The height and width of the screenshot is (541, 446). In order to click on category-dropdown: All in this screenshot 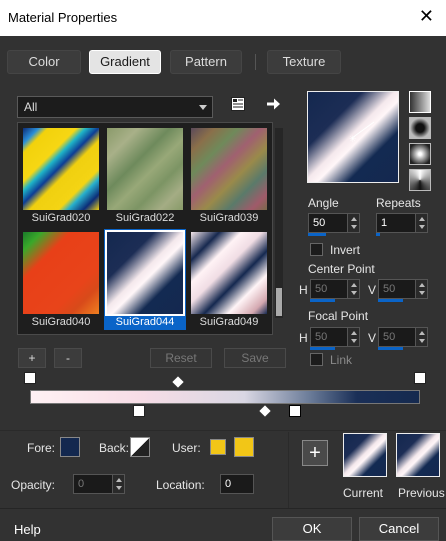, I will do `click(115, 107)`.